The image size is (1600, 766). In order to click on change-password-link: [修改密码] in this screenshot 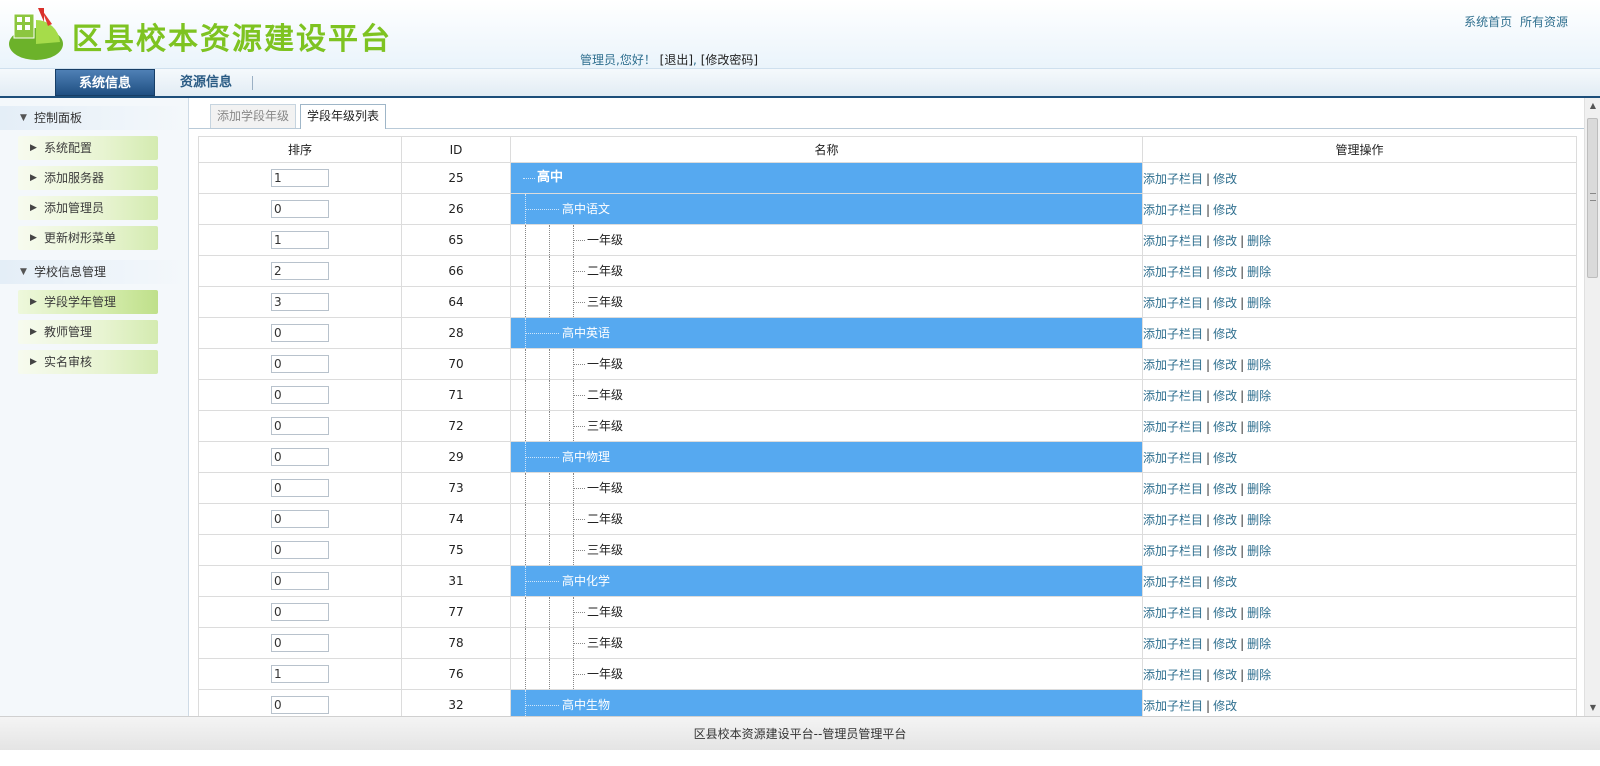, I will do `click(729, 60)`.